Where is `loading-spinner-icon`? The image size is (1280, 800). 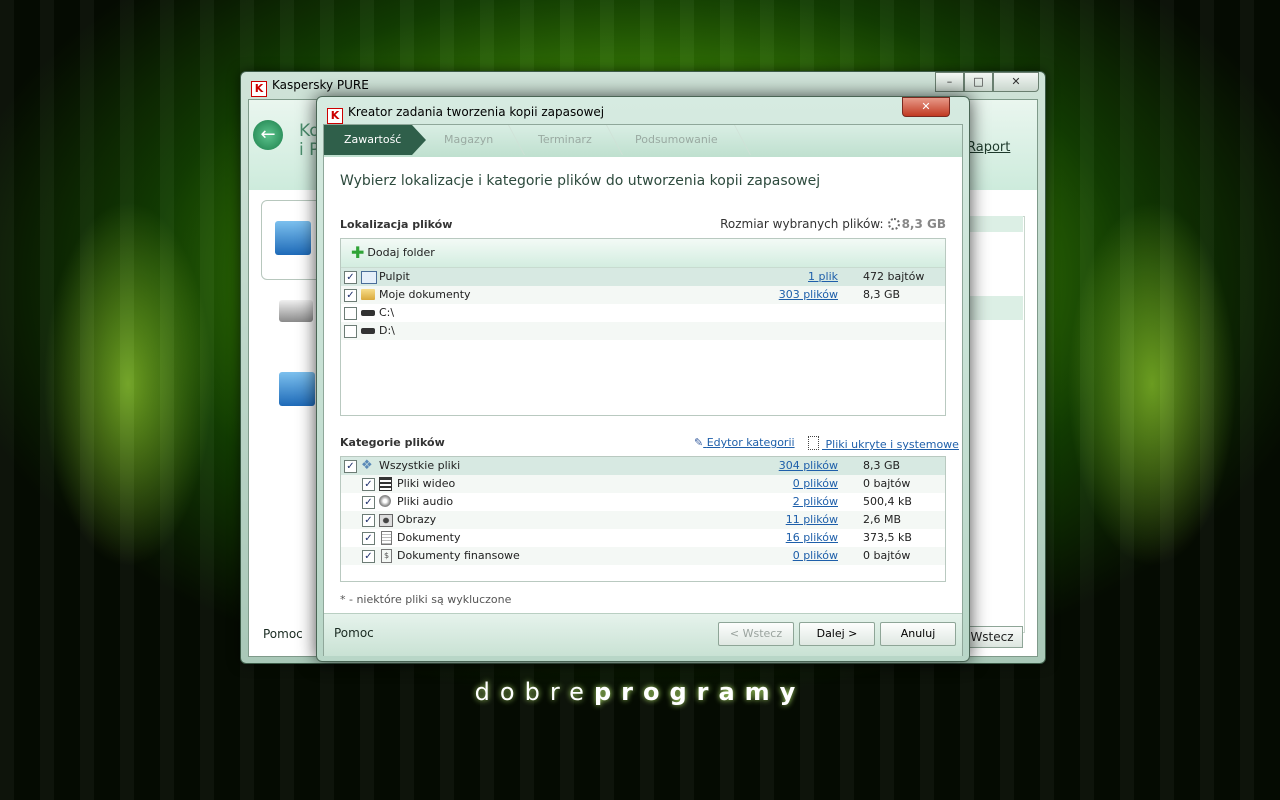
loading-spinner-icon is located at coordinates (893, 224).